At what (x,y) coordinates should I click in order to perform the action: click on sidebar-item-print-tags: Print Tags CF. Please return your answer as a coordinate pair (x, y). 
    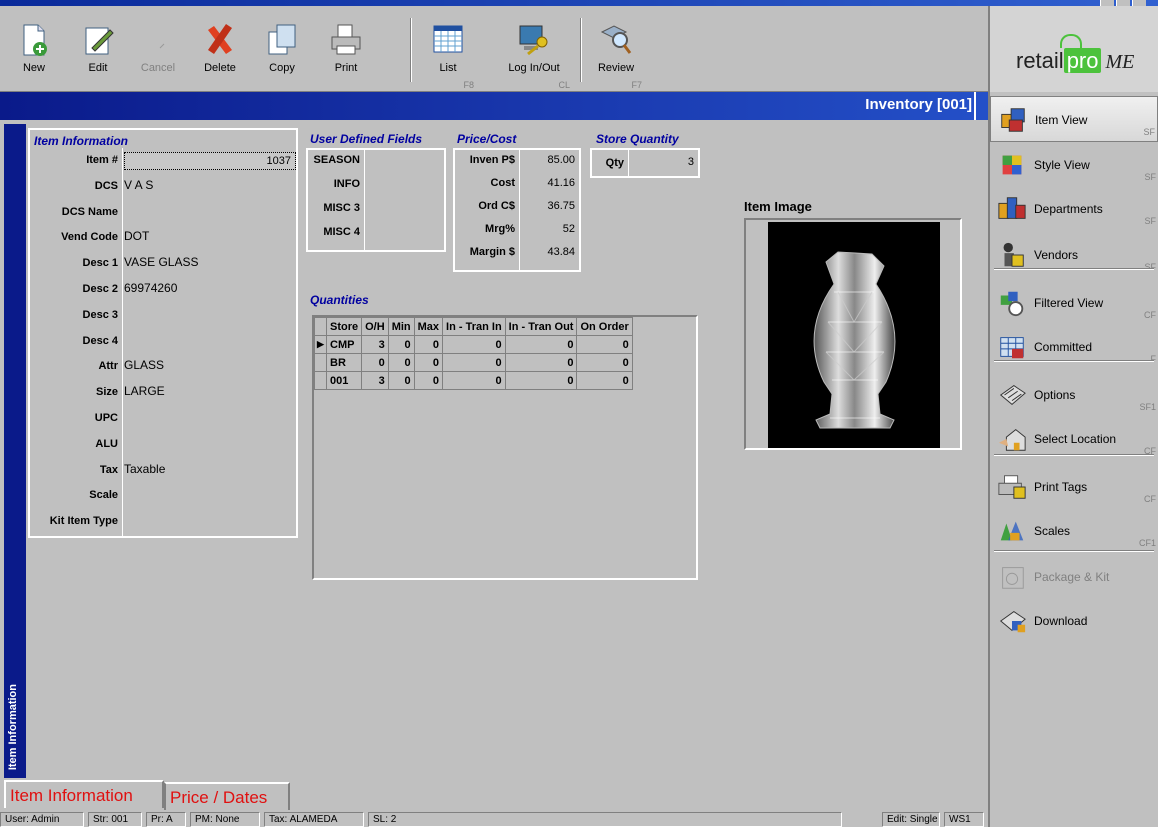
    Looking at the image, I should click on (1074, 487).